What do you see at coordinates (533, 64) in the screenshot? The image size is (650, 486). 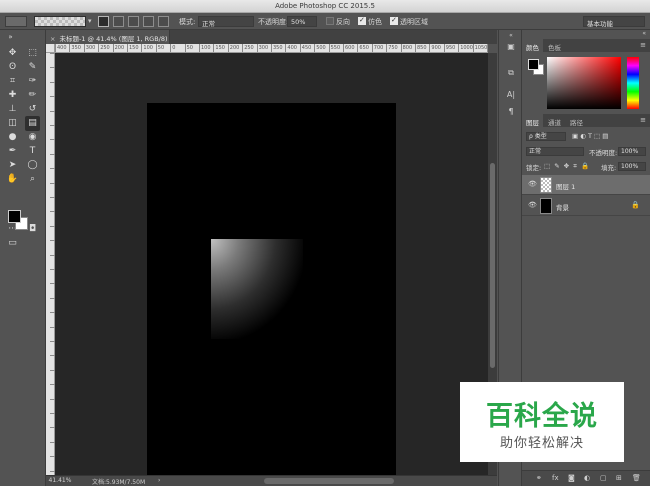 I see `color-panel-foreground-swatch` at bounding box center [533, 64].